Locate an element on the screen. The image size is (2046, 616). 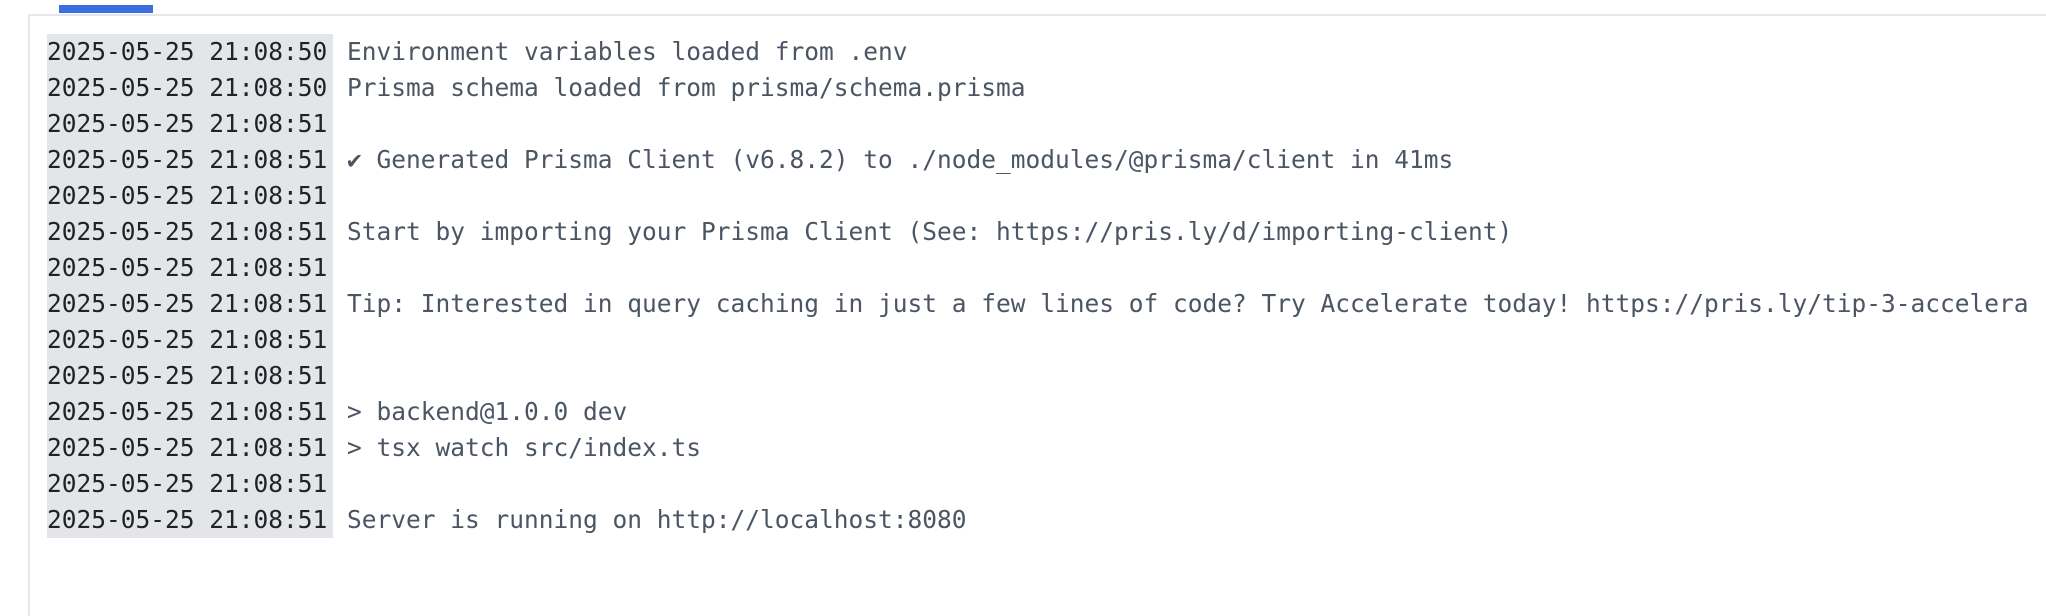
log-message: > tsx watch src/index.ts is located at coordinates (524, 447).